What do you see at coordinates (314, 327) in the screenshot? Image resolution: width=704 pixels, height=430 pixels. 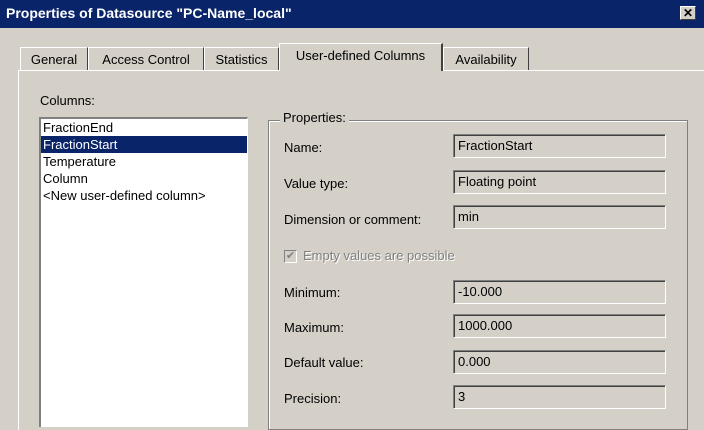 I see `maximum-label: Maximum:` at bounding box center [314, 327].